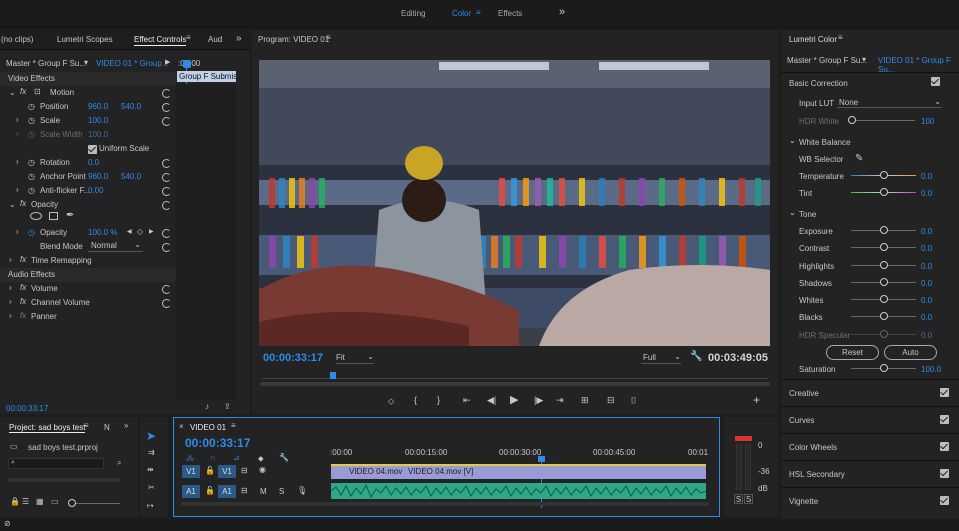 The image size is (959, 531). What do you see at coordinates (227, 471) in the screenshot?
I see `track-target-v1: V1` at bounding box center [227, 471].